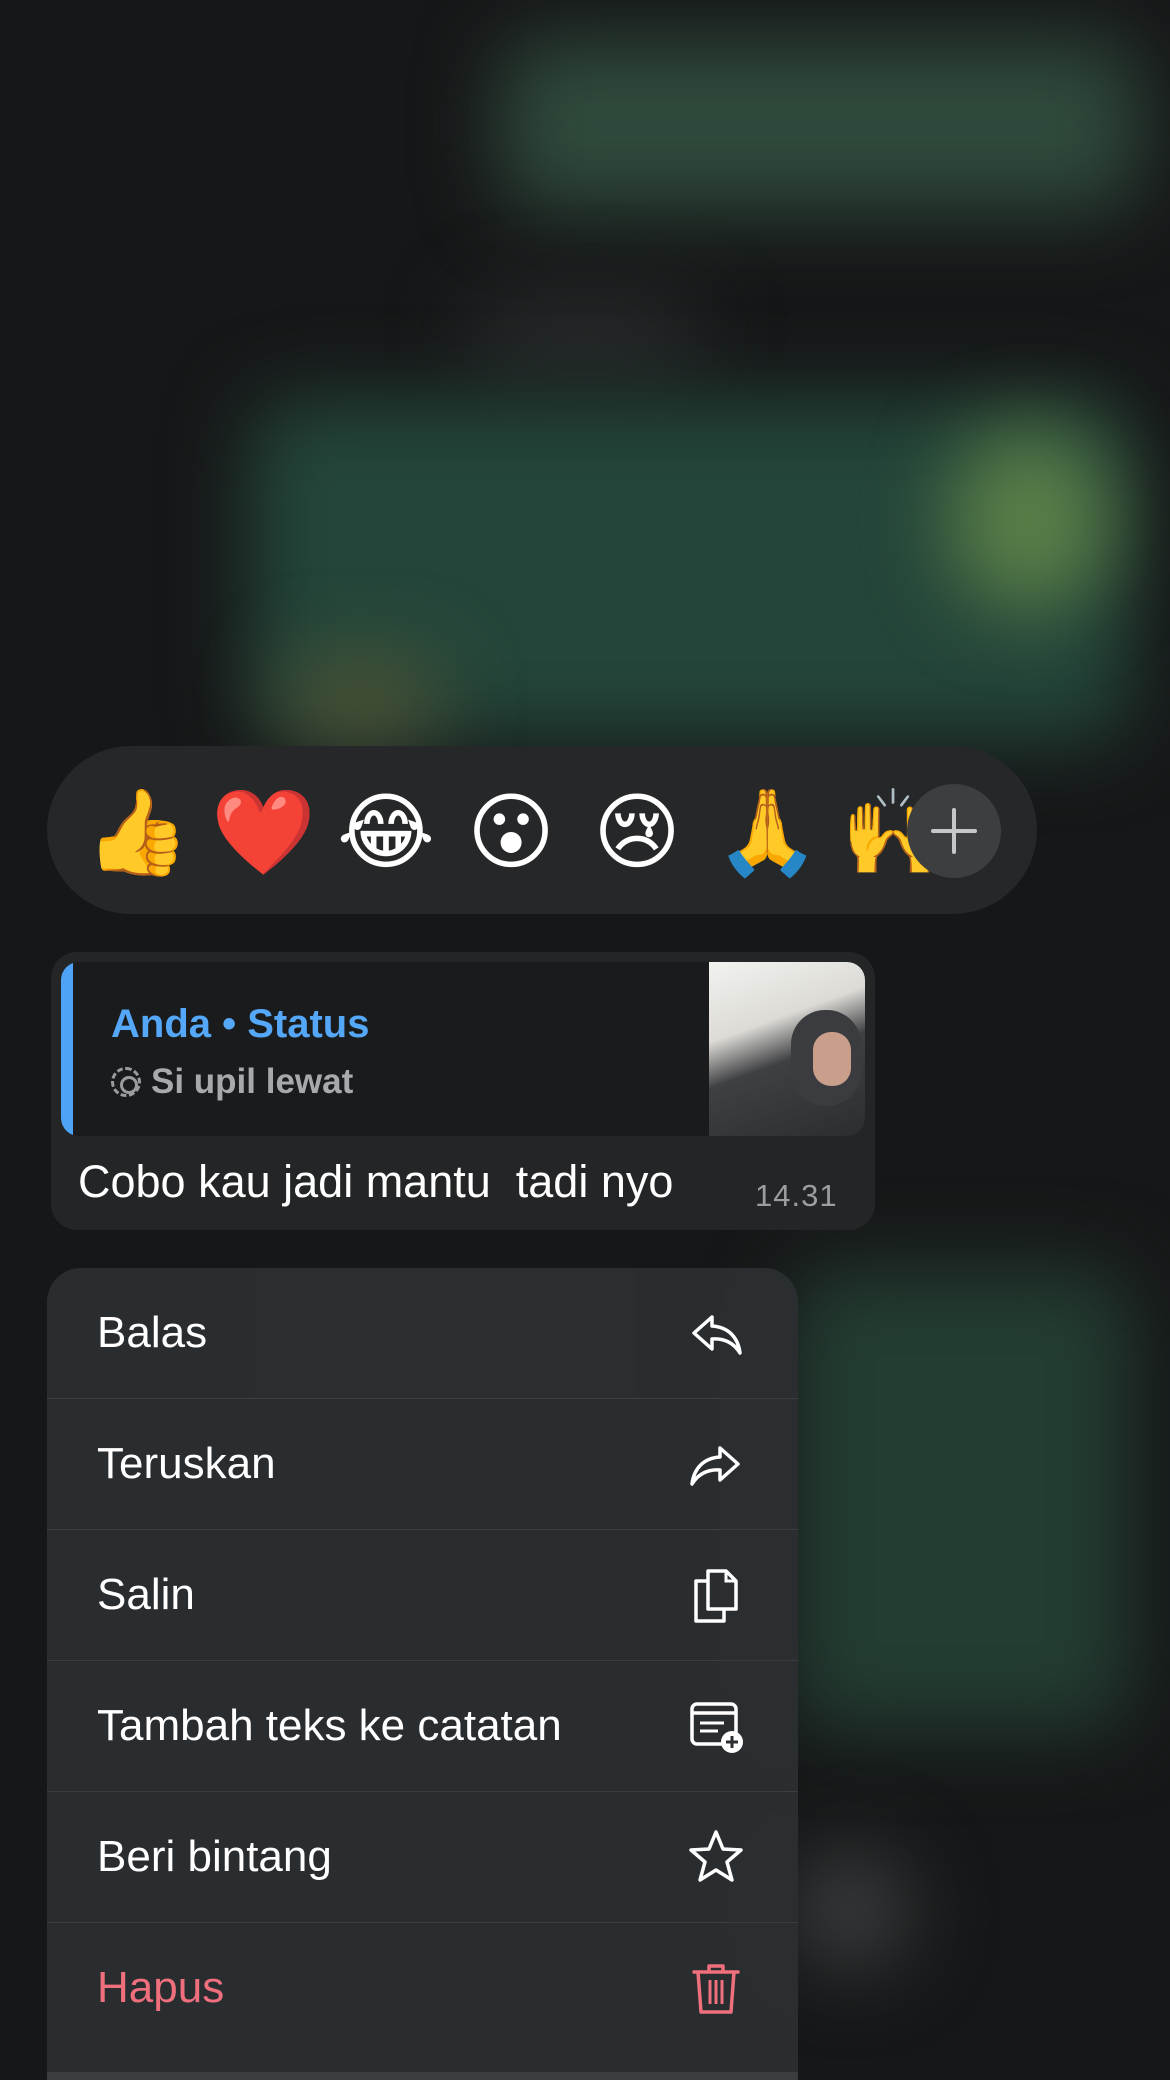 The width and height of the screenshot is (1170, 2080). I want to click on status-ring-icon, so click(126, 1082).